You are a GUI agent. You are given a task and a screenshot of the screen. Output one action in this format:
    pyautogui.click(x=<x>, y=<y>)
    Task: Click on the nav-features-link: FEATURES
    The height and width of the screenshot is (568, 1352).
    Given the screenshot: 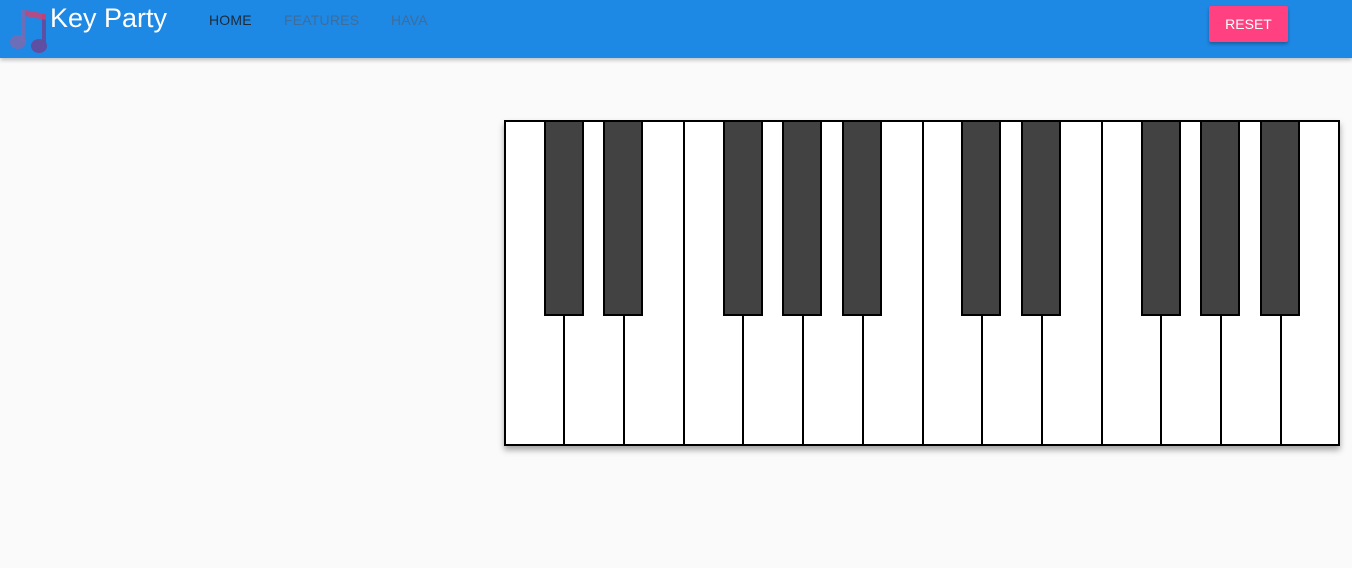 What is the action you would take?
    pyautogui.click(x=321, y=20)
    